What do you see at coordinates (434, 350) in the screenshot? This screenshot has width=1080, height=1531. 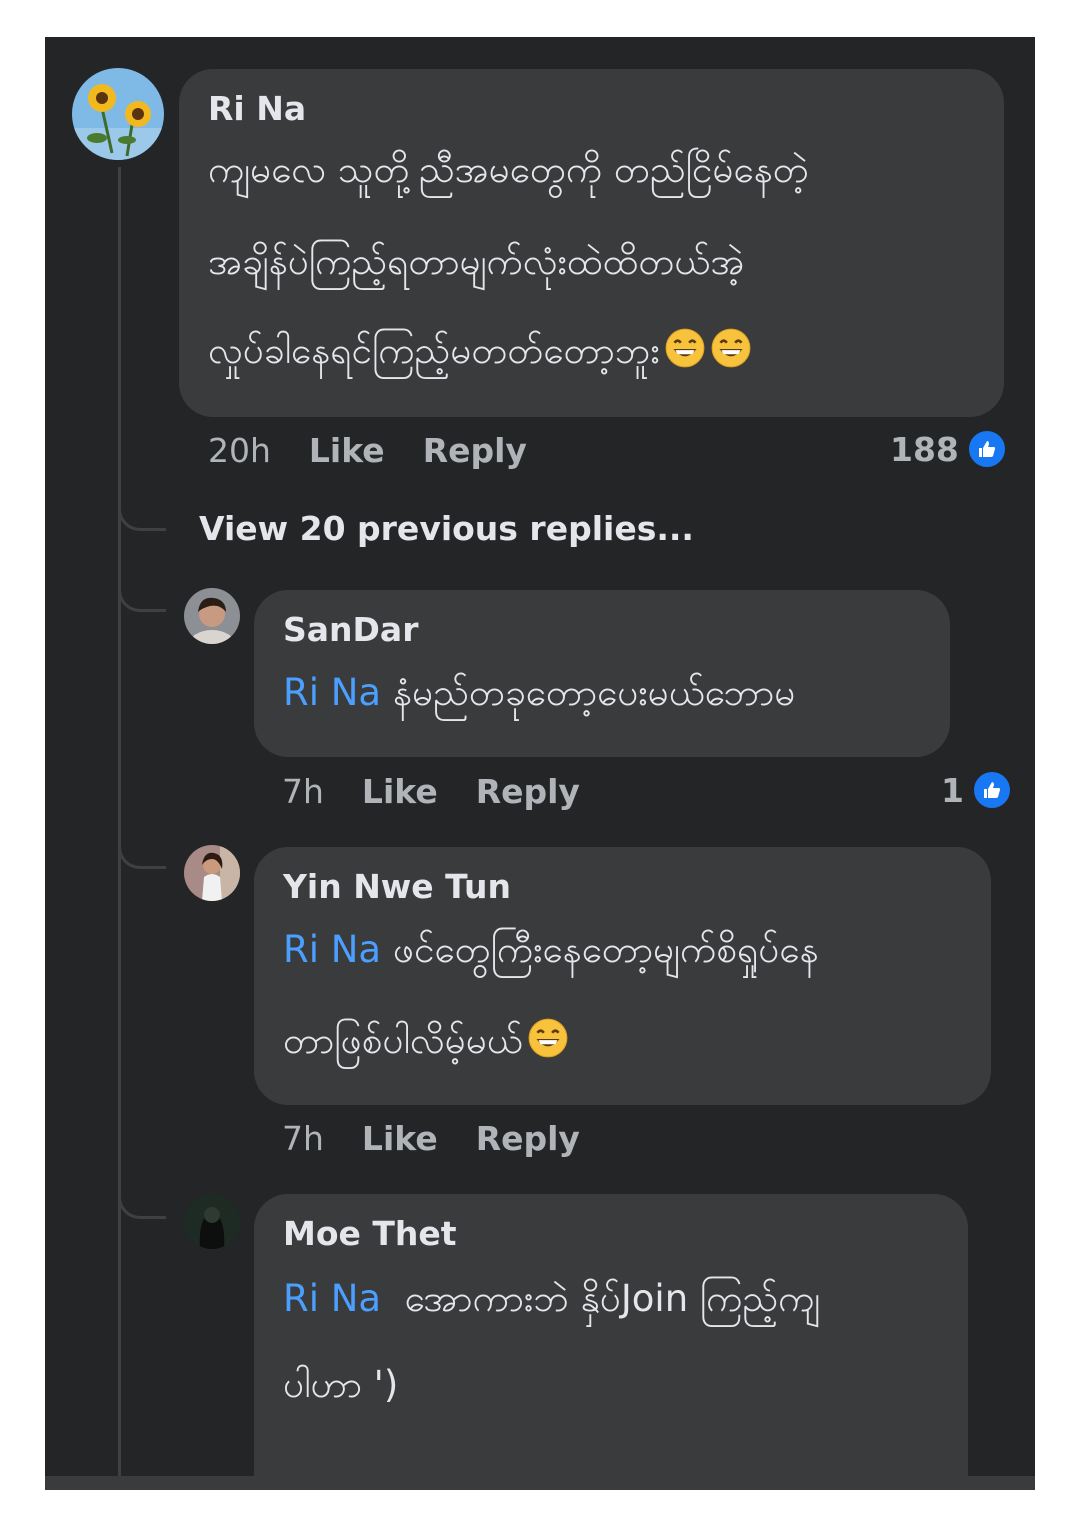 I see `comment-text-line-3-text: လှုပ်ခါနေရင်ကြည့်မတတ်တော့ဘူး` at bounding box center [434, 350].